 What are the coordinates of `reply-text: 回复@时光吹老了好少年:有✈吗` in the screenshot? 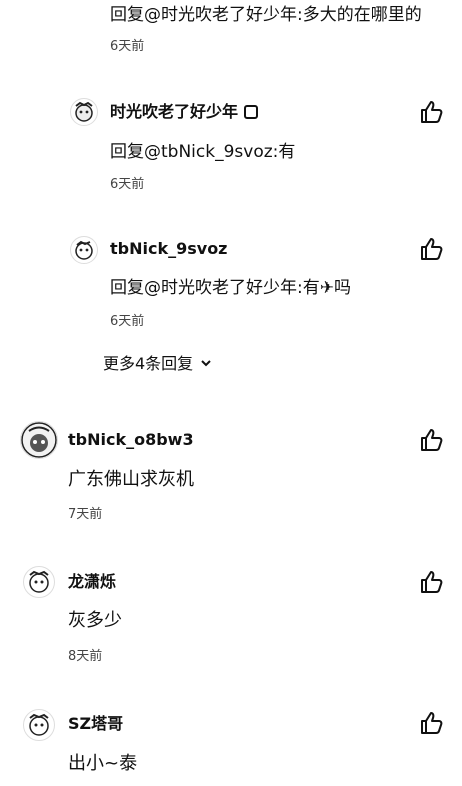 It's located at (230, 288).